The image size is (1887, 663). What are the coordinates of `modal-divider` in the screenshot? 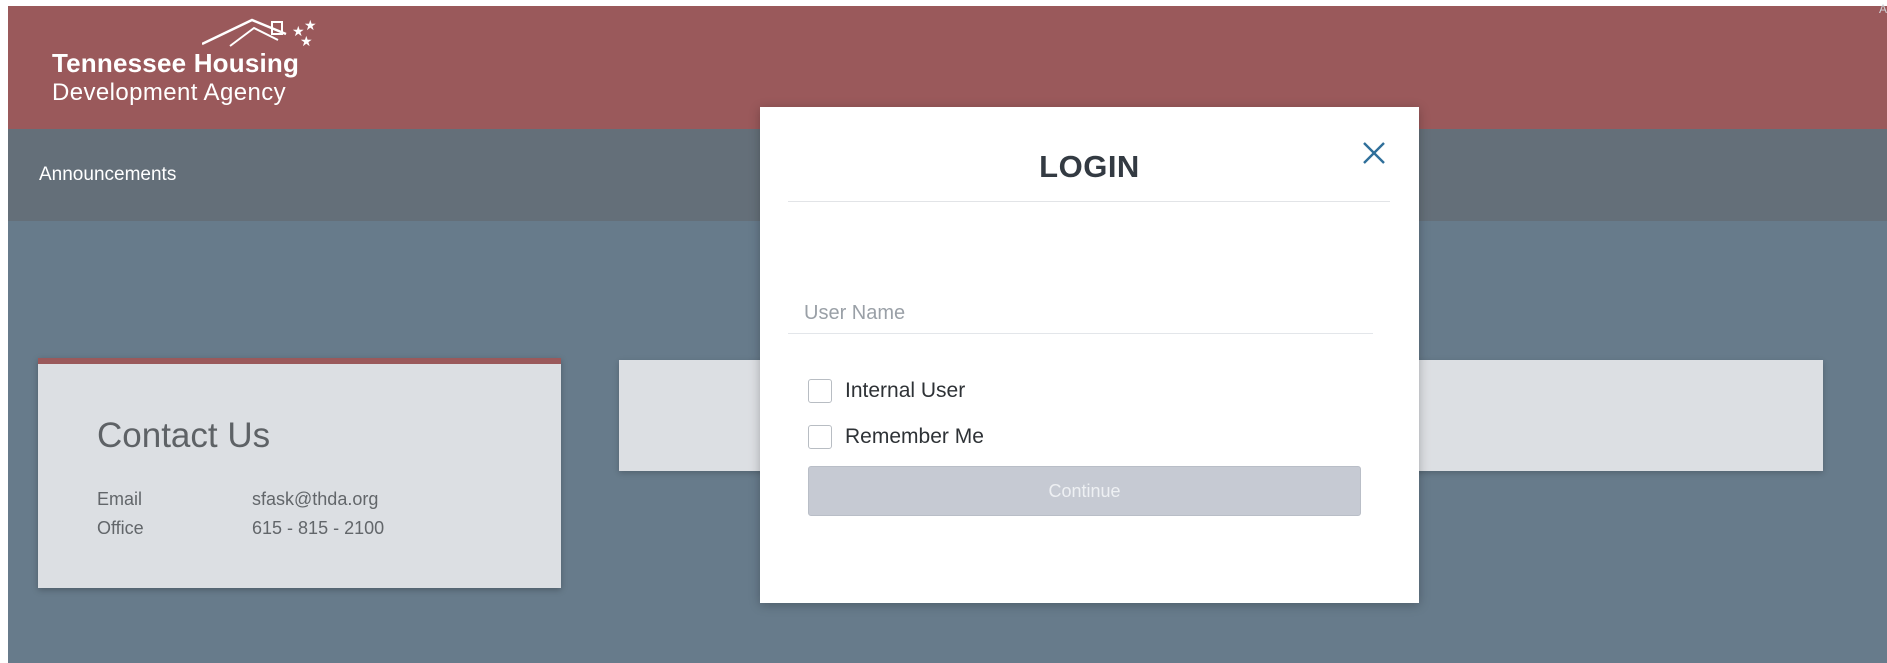 It's located at (1089, 201).